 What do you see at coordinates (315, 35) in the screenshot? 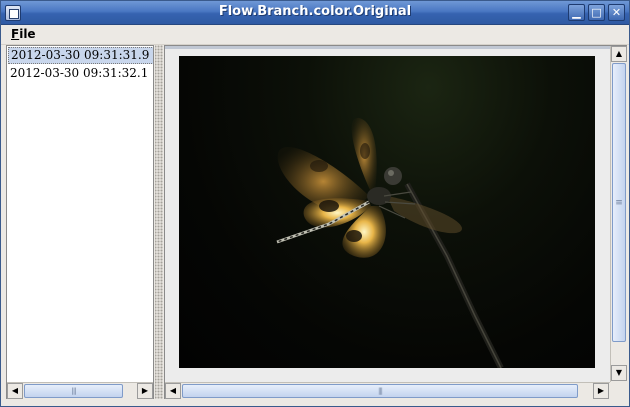
I see `menu-bar: File` at bounding box center [315, 35].